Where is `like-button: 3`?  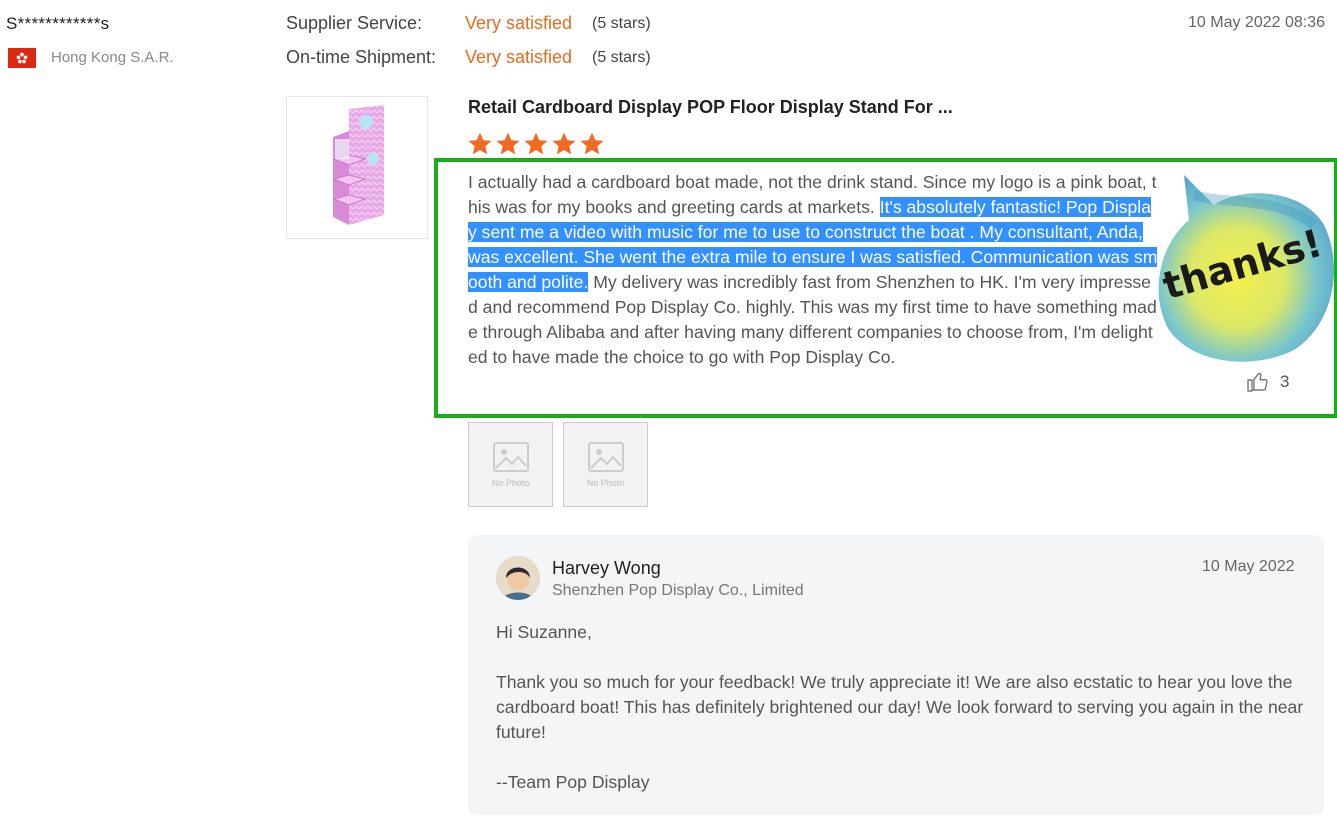 like-button: 3 is located at coordinates (1267, 382).